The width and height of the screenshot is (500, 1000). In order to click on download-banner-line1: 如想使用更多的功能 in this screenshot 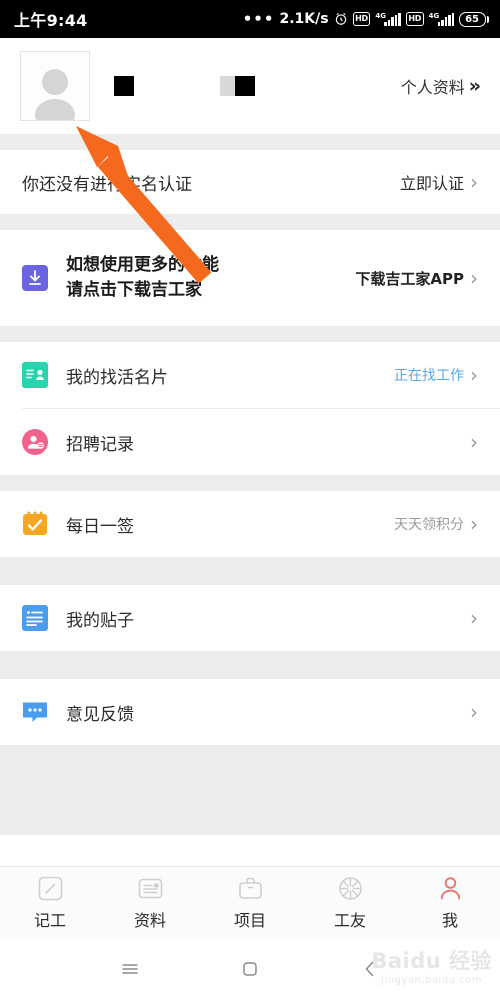, I will do `click(142, 265)`.